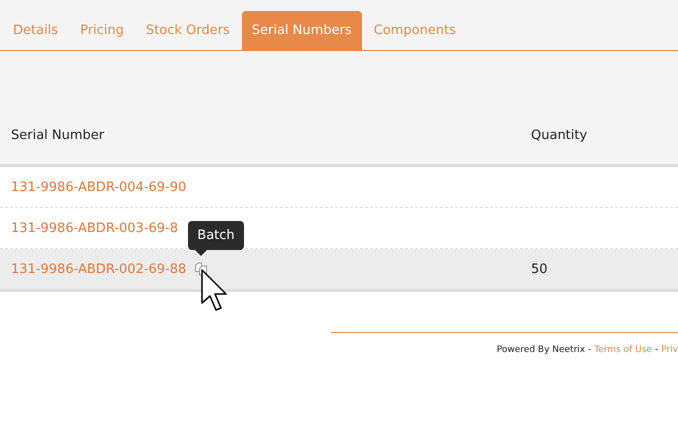 Image resolution: width=678 pixels, height=422 pixels. I want to click on footer-text: Powered By Neetrix -, so click(544, 350).